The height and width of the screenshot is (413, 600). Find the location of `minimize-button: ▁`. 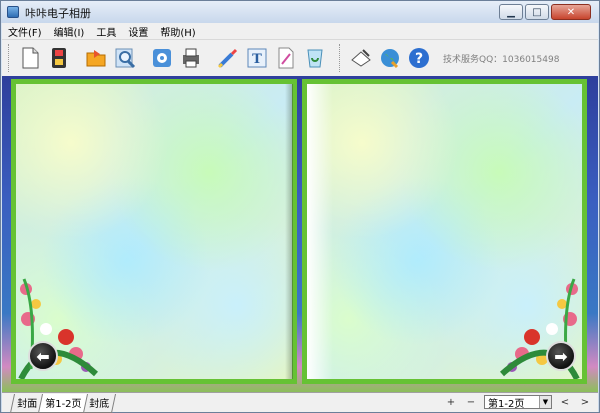

minimize-button: ▁ is located at coordinates (511, 12).